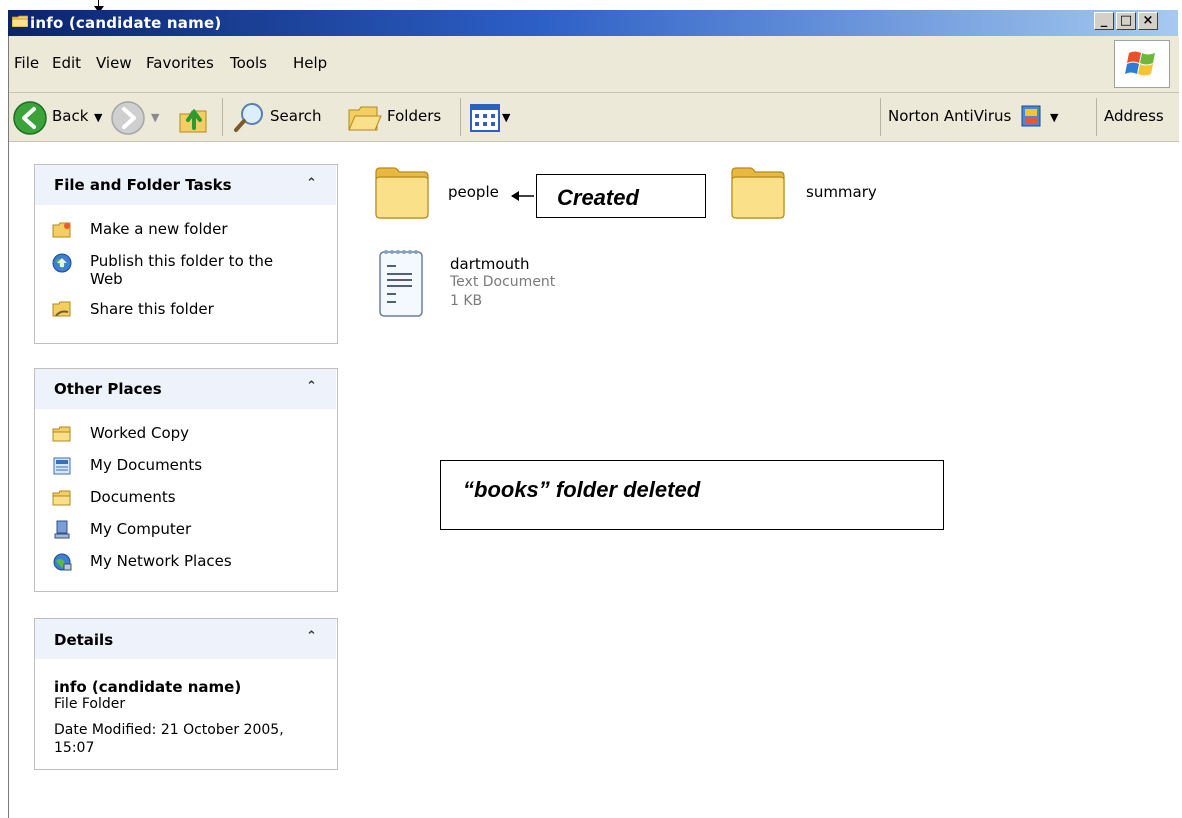  What do you see at coordinates (1148, 21) in the screenshot?
I see `close-button: ×` at bounding box center [1148, 21].